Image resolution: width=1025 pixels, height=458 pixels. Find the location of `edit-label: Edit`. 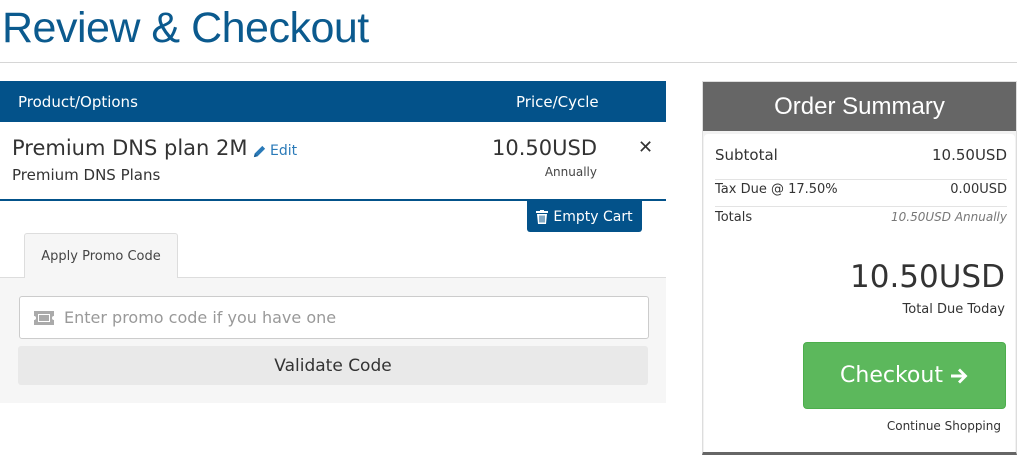

edit-label: Edit is located at coordinates (284, 151).